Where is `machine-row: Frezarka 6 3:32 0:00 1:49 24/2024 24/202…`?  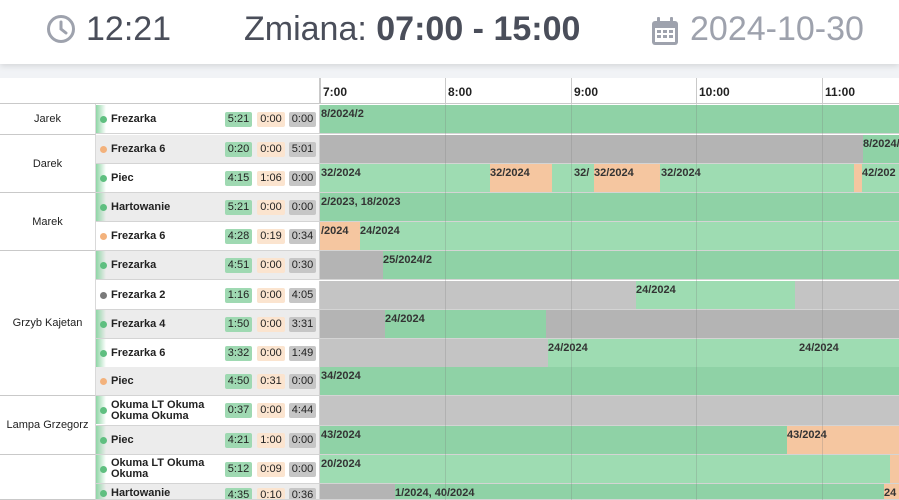
machine-row: Frezarka 6 3:32 0:00 1:49 24/2024 24/202… is located at coordinates (497, 353).